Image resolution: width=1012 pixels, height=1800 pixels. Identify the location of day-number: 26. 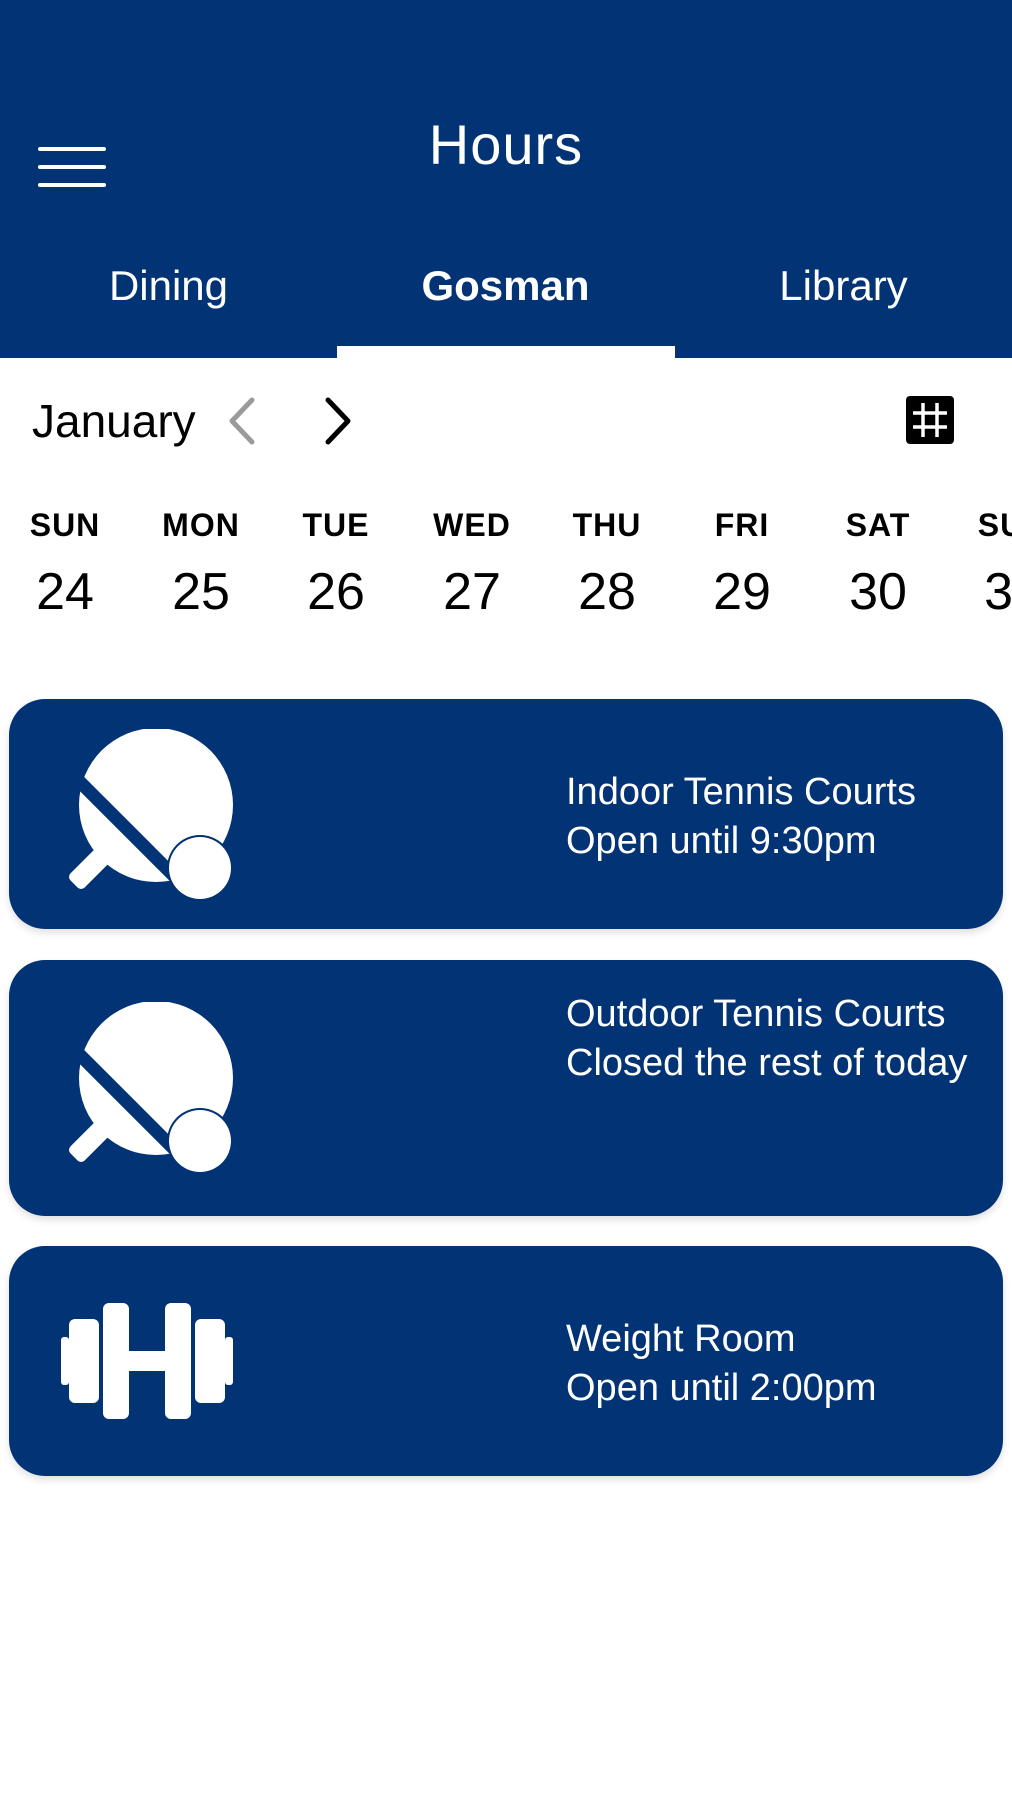
(336, 592).